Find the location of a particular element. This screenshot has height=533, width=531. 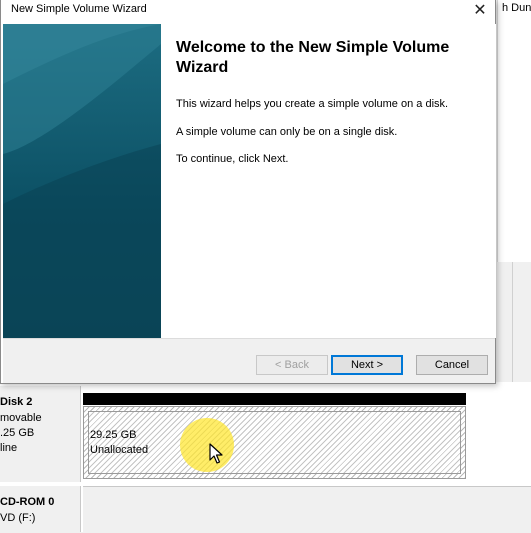

cdrom-0-area is located at coordinates (307, 509).